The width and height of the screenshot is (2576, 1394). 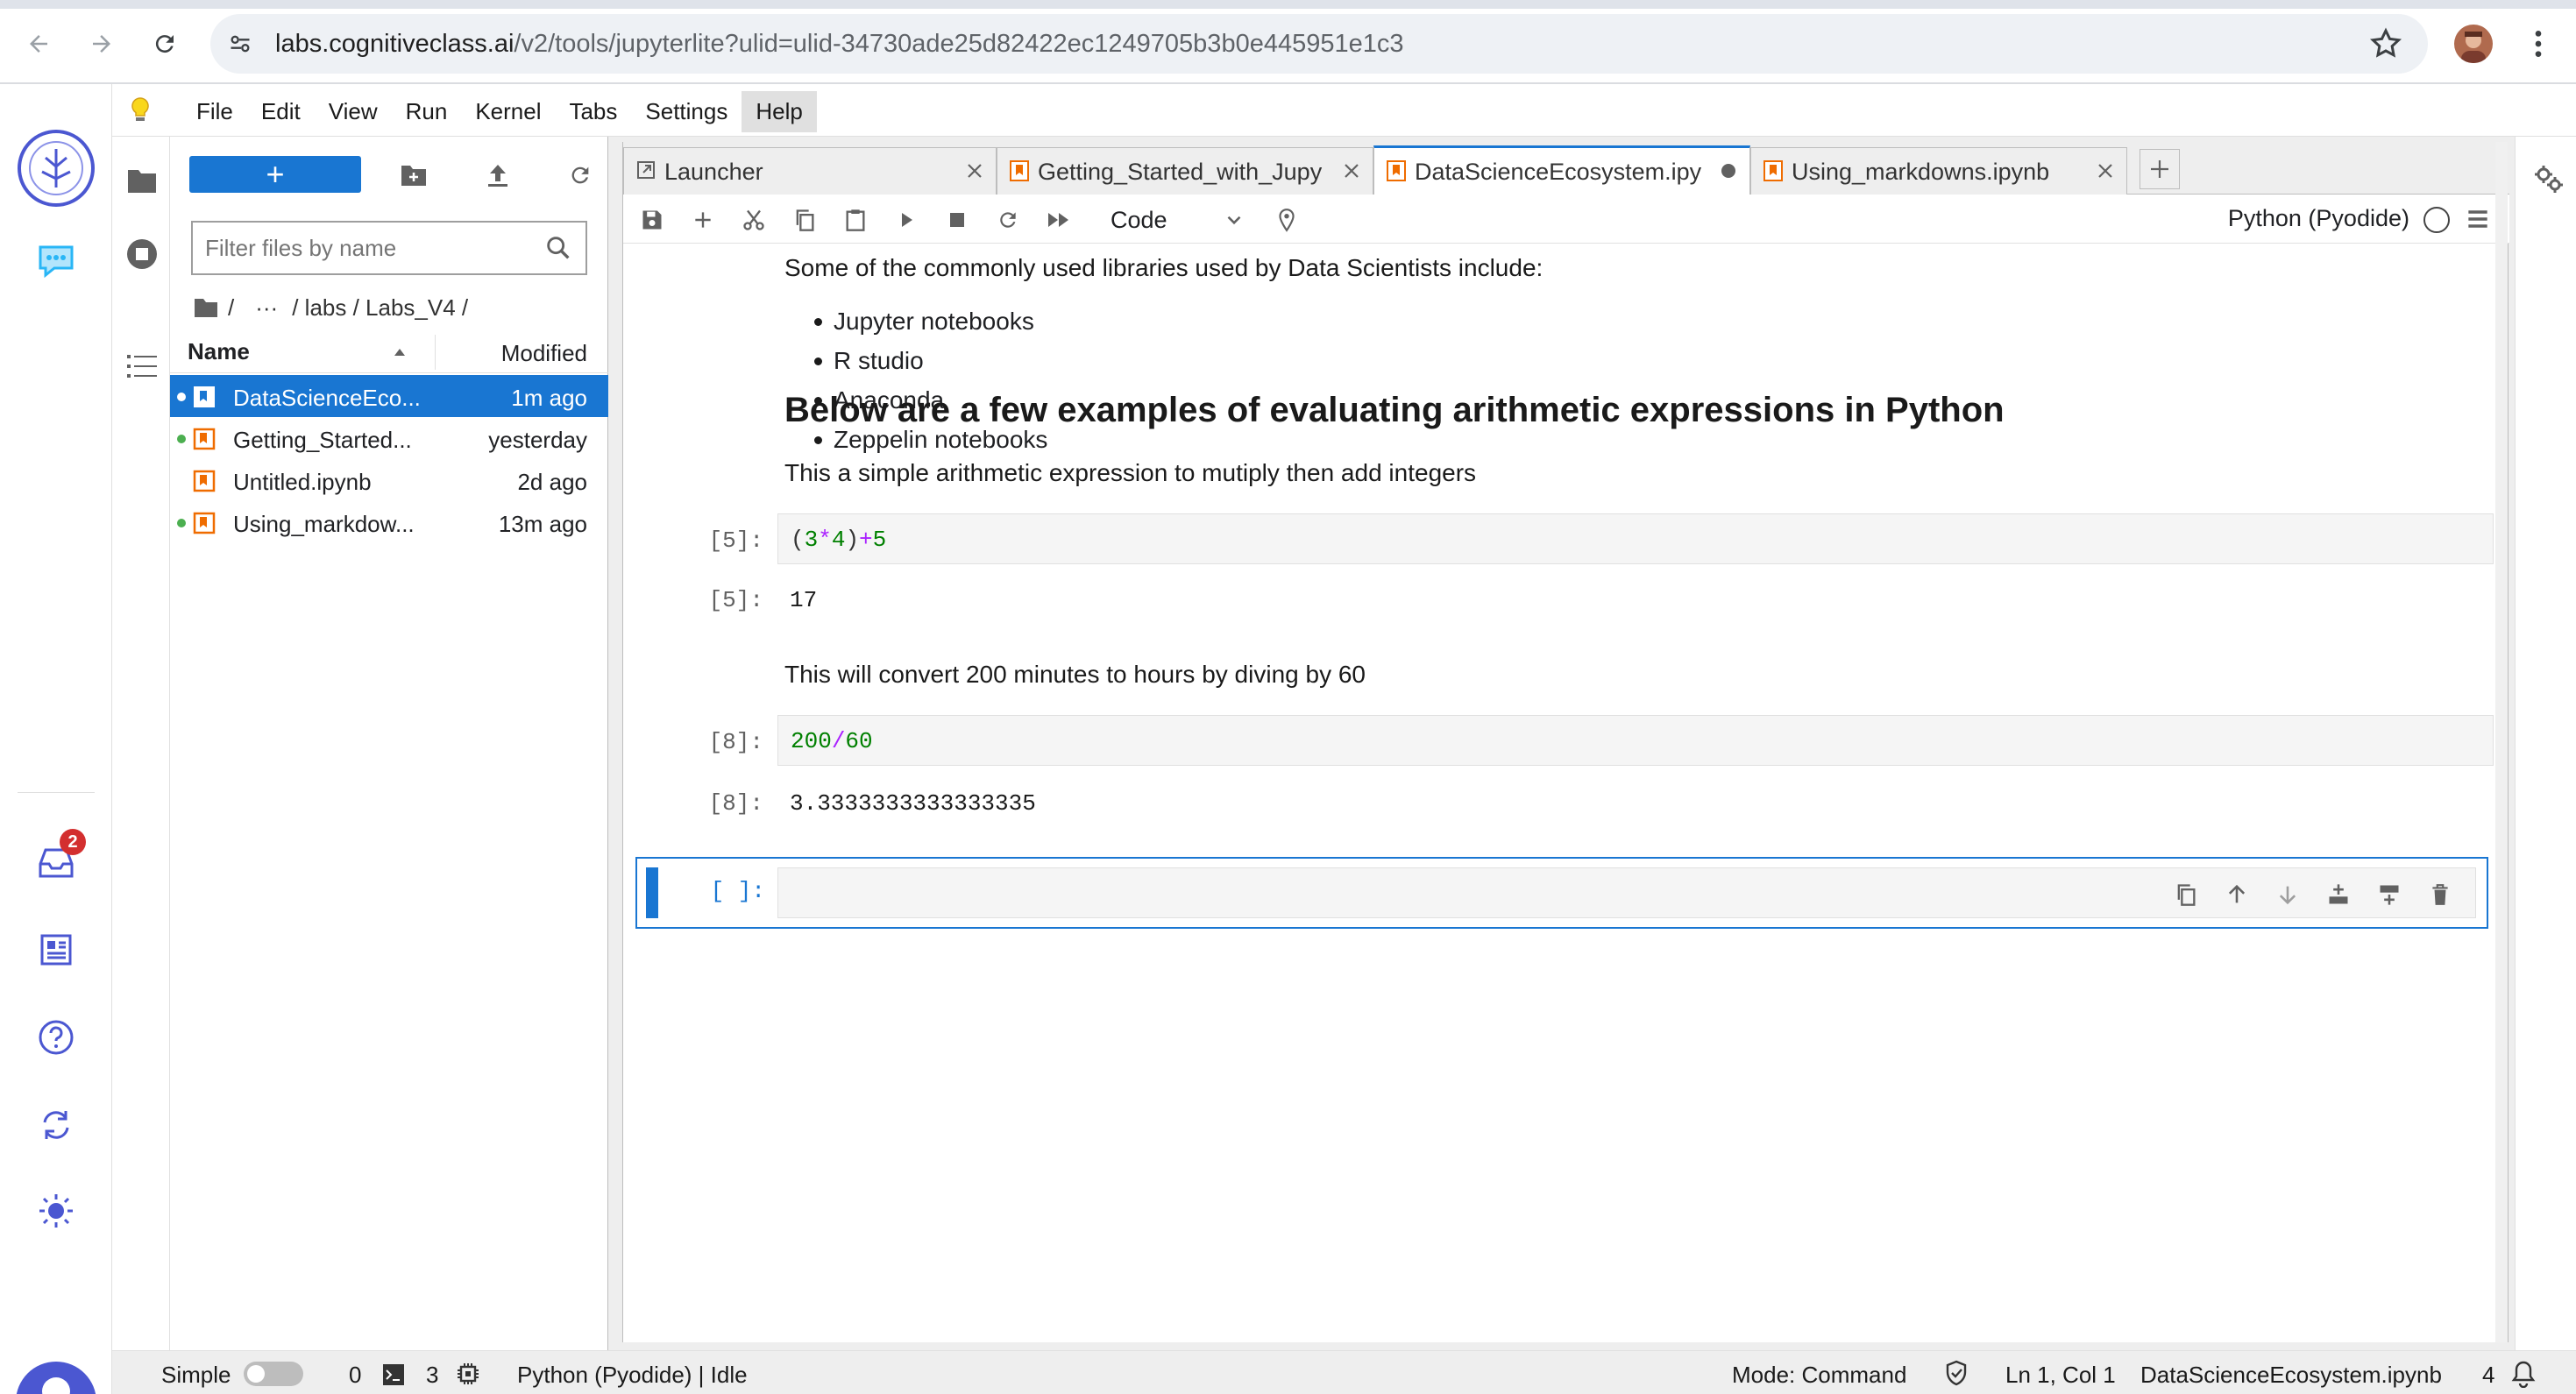 What do you see at coordinates (1059, 220) in the screenshot?
I see `fast-forward-icon` at bounding box center [1059, 220].